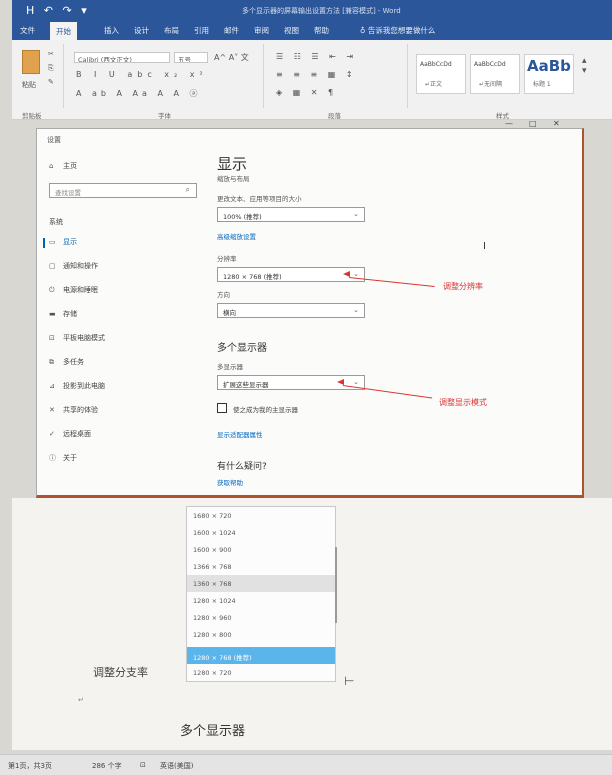  What do you see at coordinates (123, 190) in the screenshot?
I see `settings-search-box: 查找设置 ⌕` at bounding box center [123, 190].